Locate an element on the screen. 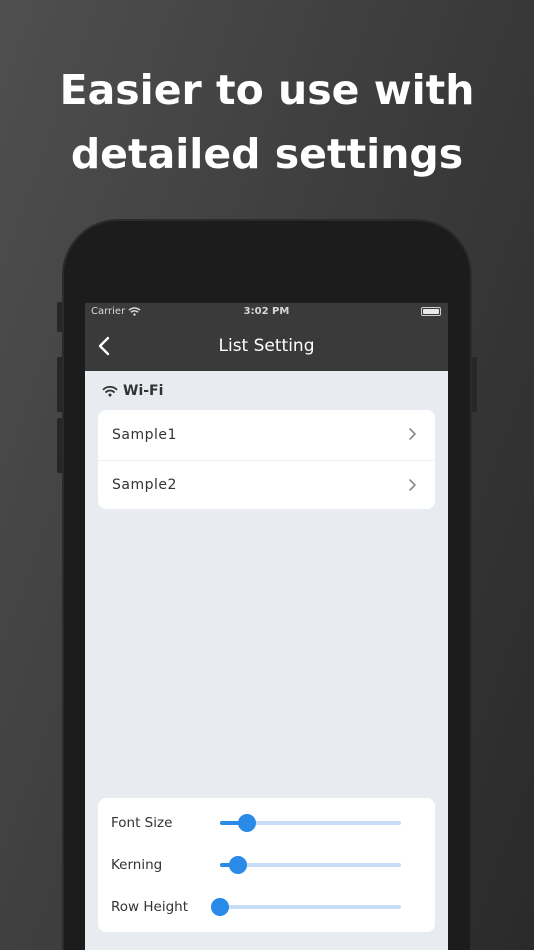 The width and height of the screenshot is (534, 950). font-size-label: Font Size is located at coordinates (142, 823).